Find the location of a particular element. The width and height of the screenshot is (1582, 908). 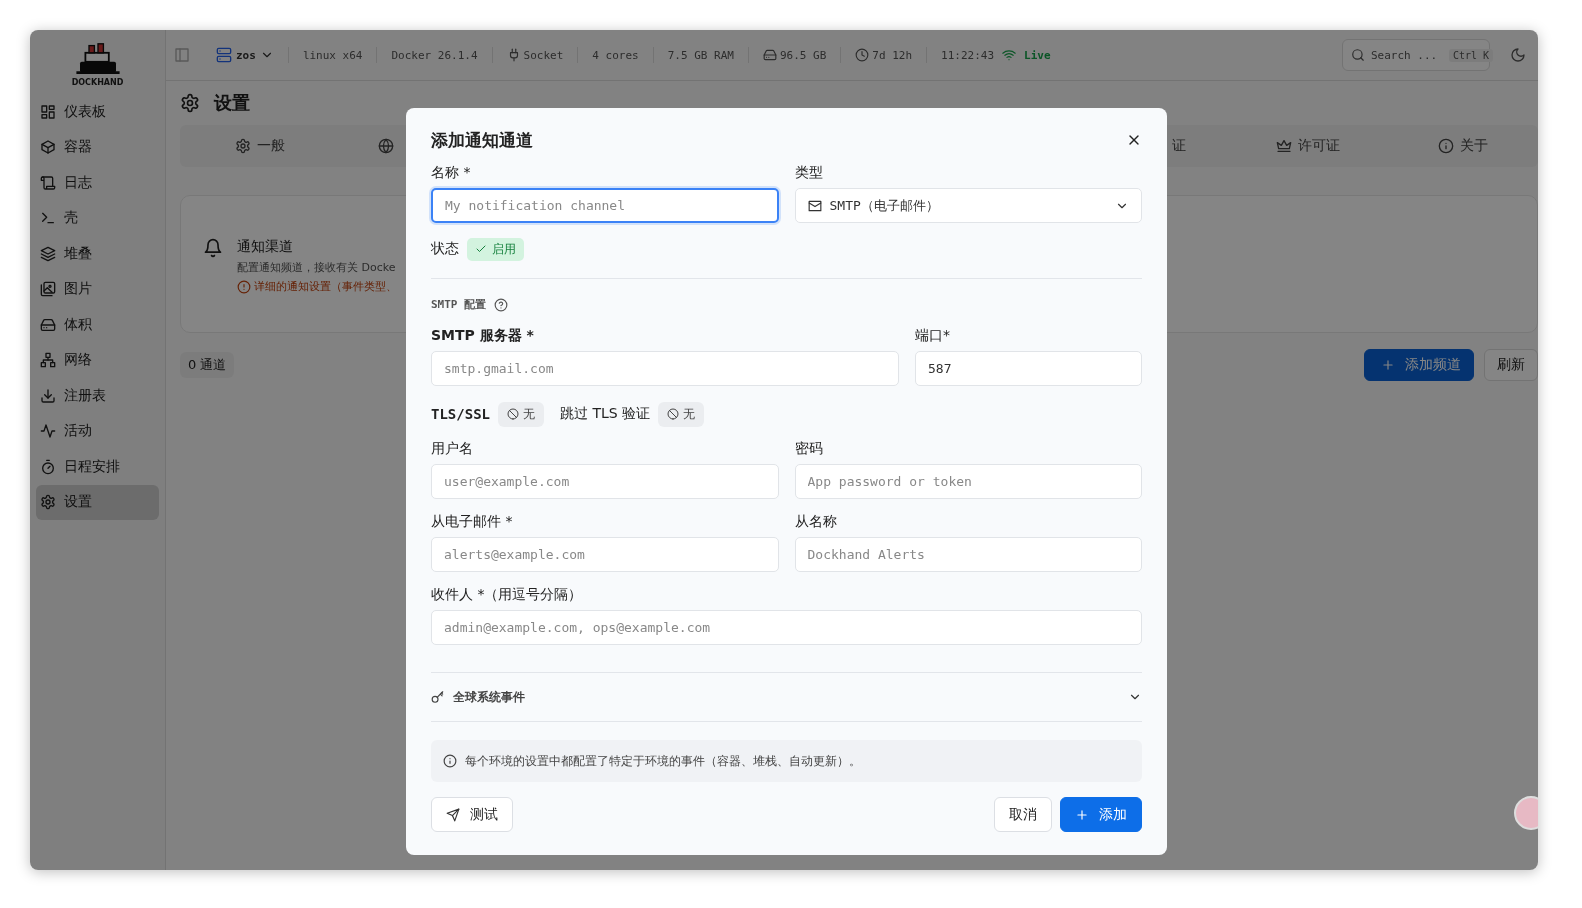

scroll-icon is located at coordinates (48, 182).